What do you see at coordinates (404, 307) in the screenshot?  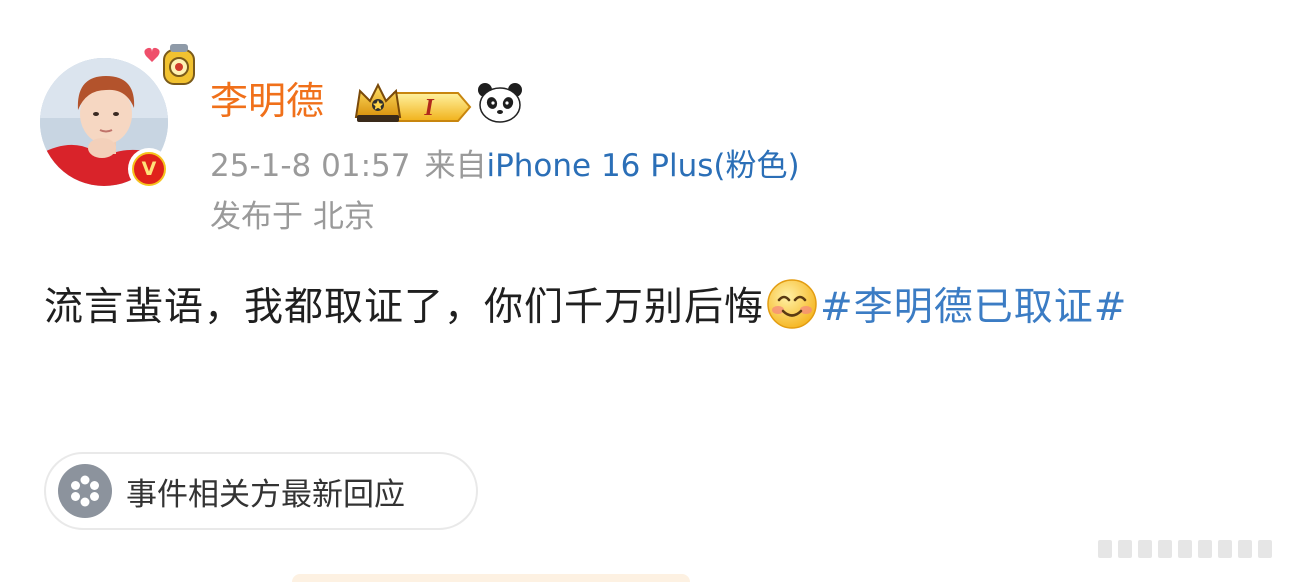 I see `post-text: 流言蜚语，我都取证了，你们千万别后悔` at bounding box center [404, 307].